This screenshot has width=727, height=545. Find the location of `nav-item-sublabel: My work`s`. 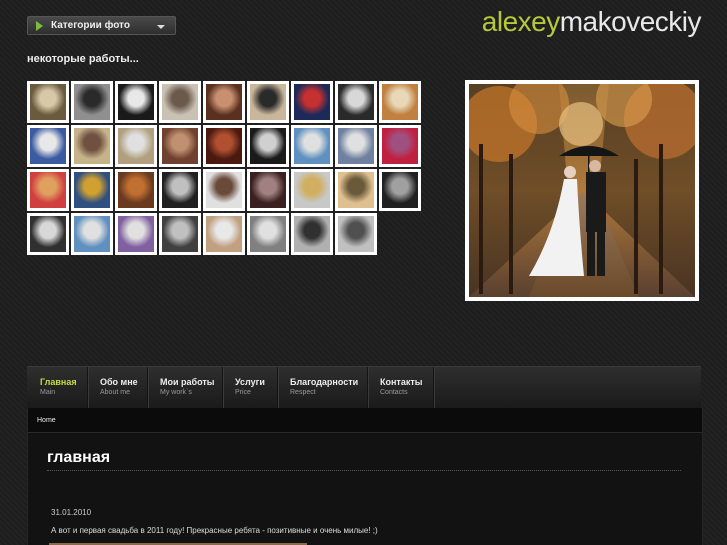

nav-item-sublabel: My work`s is located at coordinates (176, 392).